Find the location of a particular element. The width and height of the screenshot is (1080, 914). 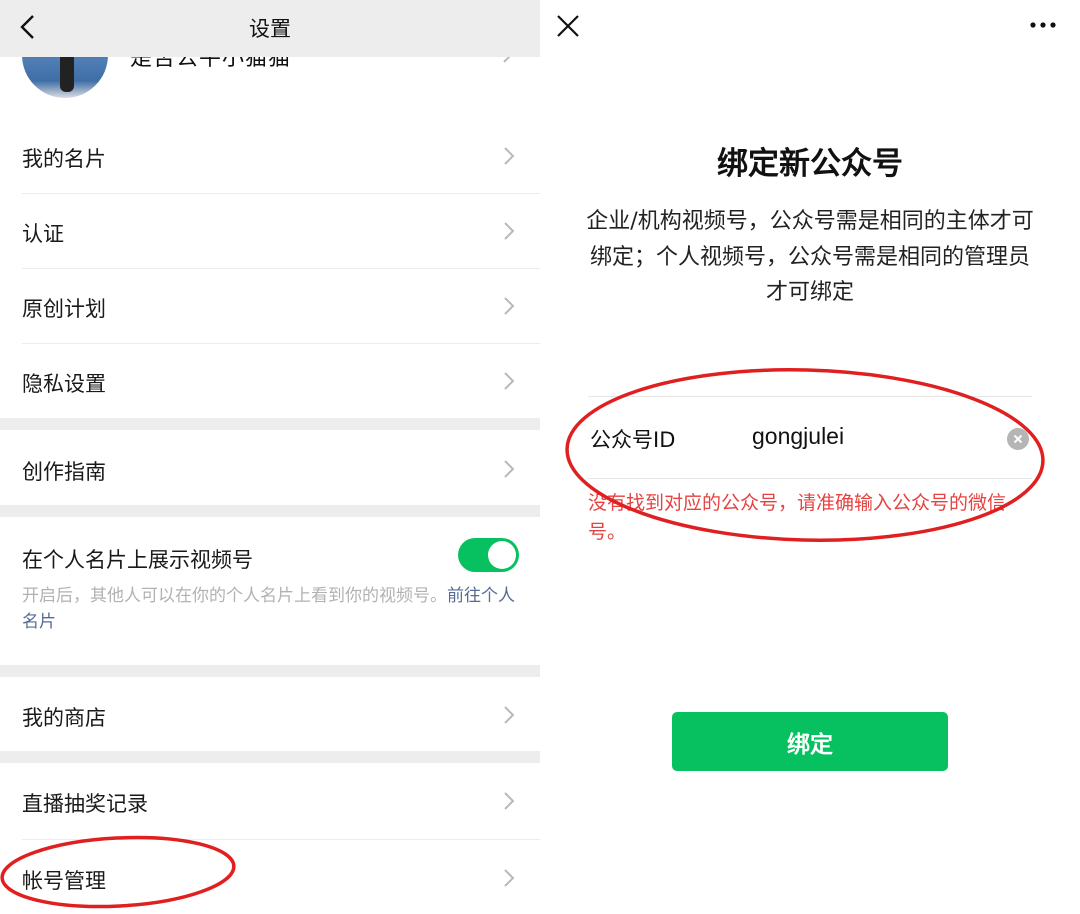

more-dots-icon is located at coordinates (1043, 25).